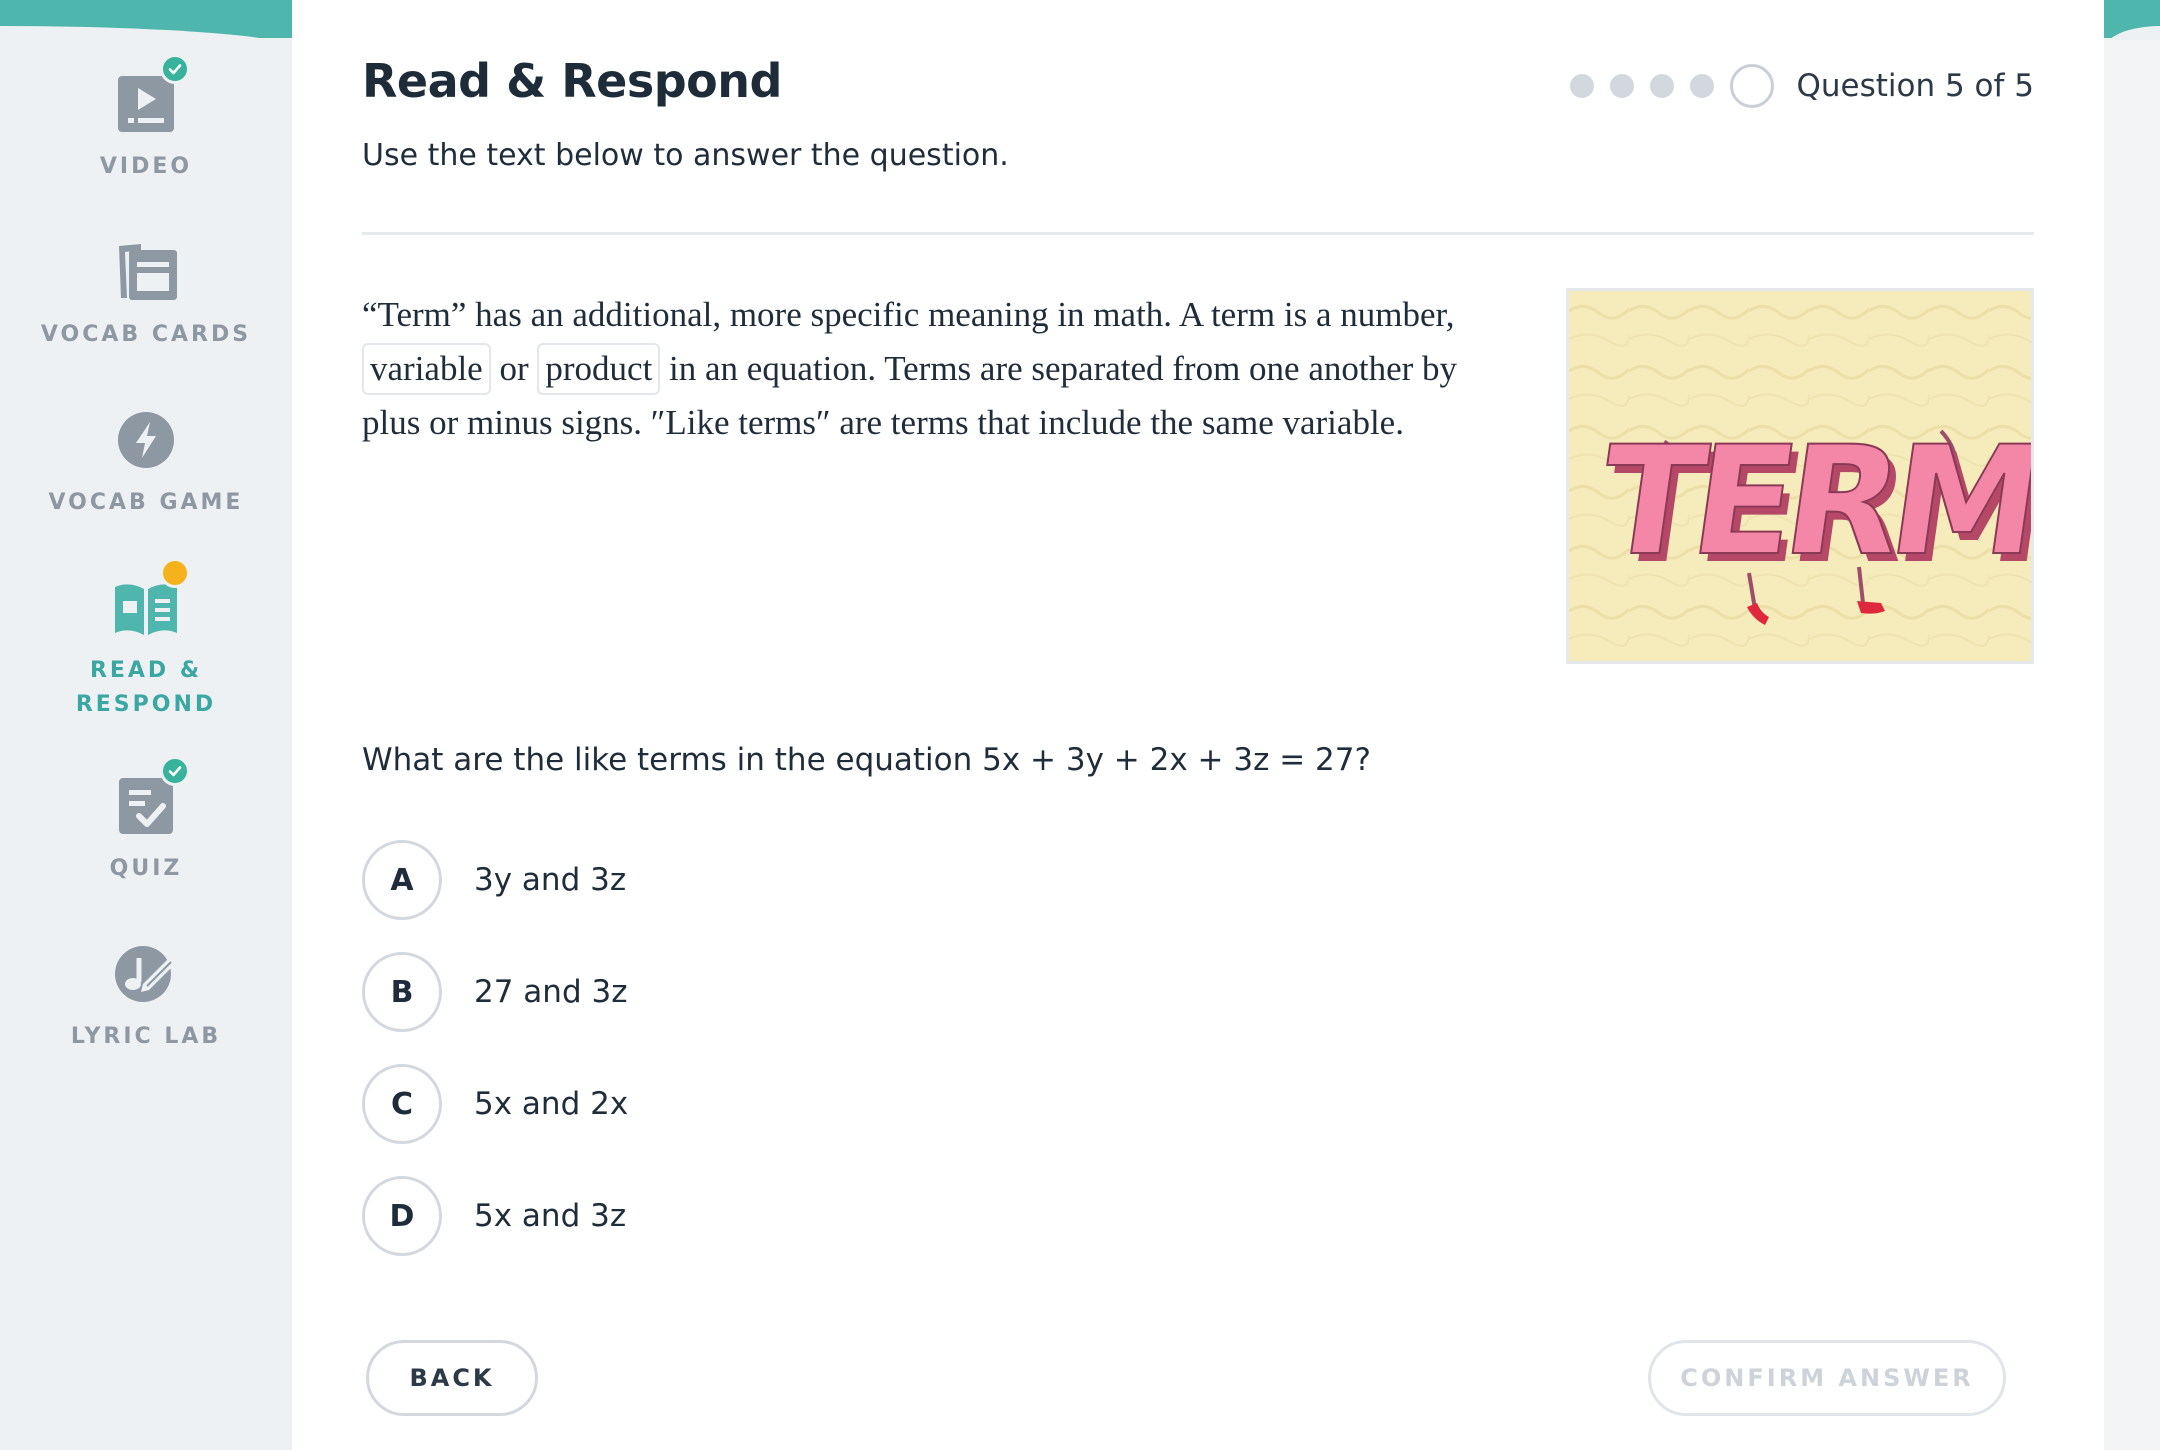  I want to click on choice-text: 3y and 3z, so click(550, 880).